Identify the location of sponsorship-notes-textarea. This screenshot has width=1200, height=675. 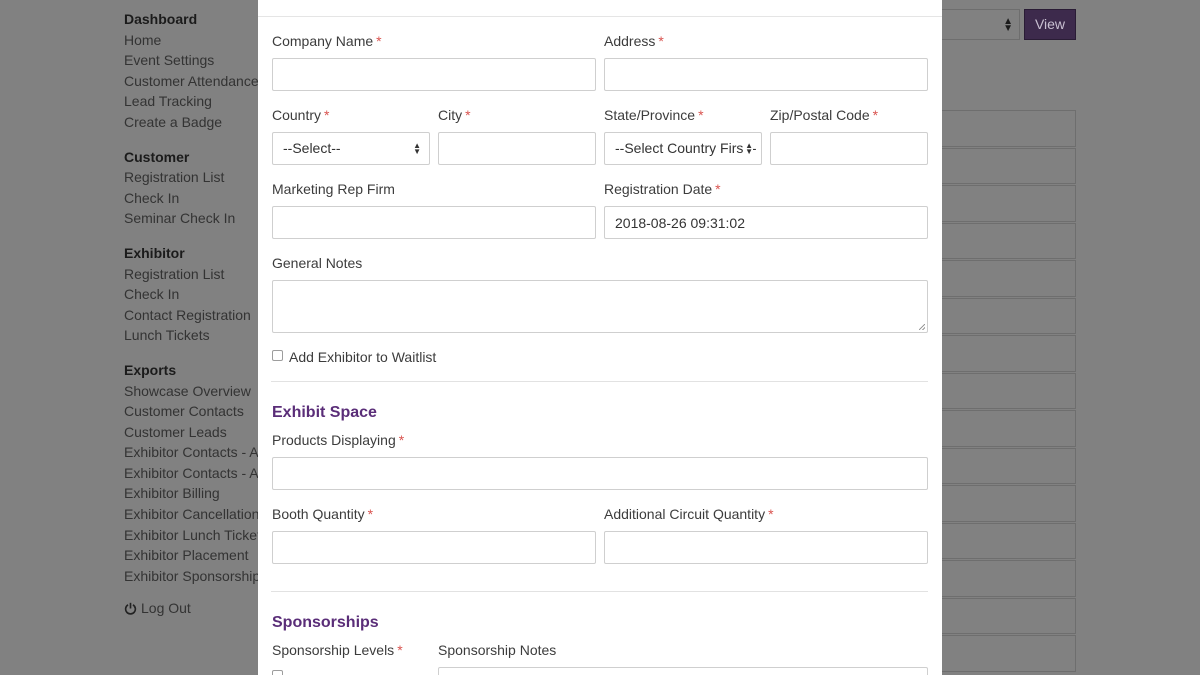
(683, 671).